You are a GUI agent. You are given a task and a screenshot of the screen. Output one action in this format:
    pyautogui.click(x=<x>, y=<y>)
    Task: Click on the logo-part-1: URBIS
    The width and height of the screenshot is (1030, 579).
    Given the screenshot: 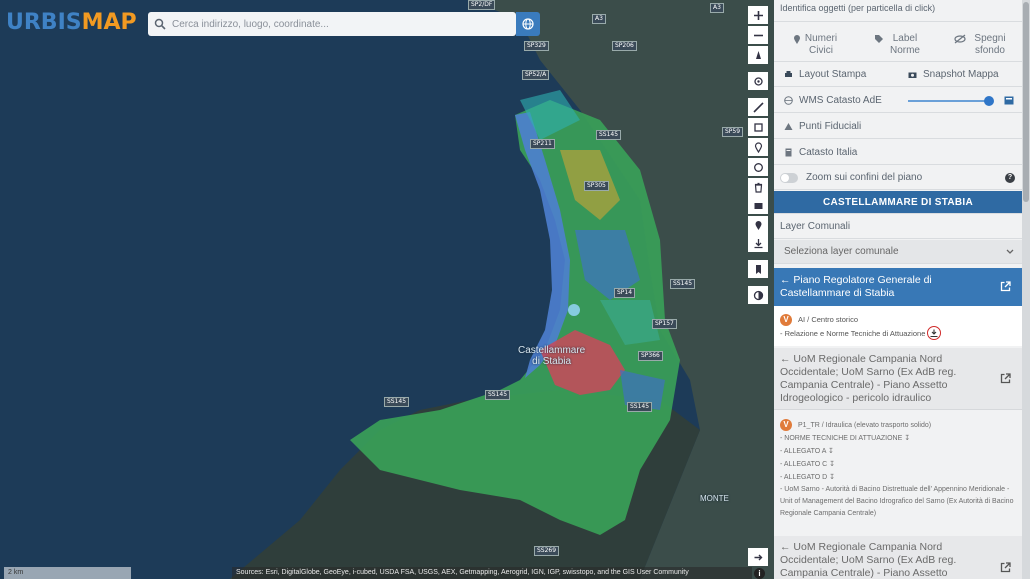 What is the action you would take?
    pyautogui.click(x=44, y=22)
    